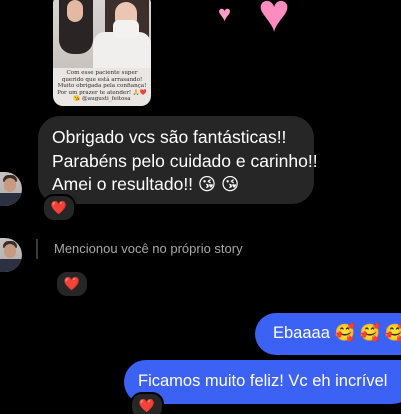  Describe the element at coordinates (37, 249) in the screenshot. I see `mention-divider` at that location.